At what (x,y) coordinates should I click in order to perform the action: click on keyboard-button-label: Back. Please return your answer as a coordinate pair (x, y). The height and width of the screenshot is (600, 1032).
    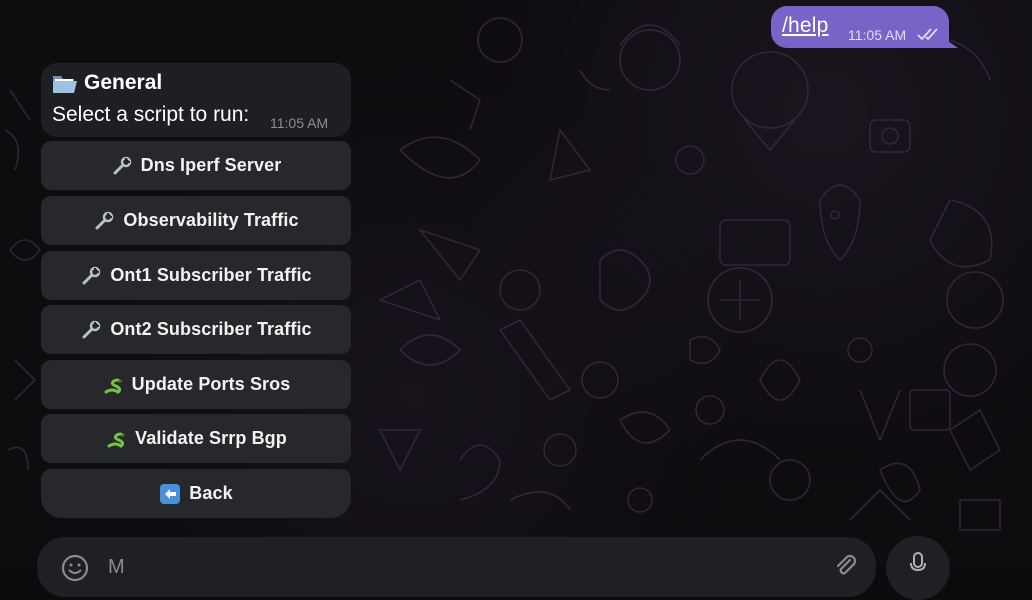
    Looking at the image, I should click on (211, 493).